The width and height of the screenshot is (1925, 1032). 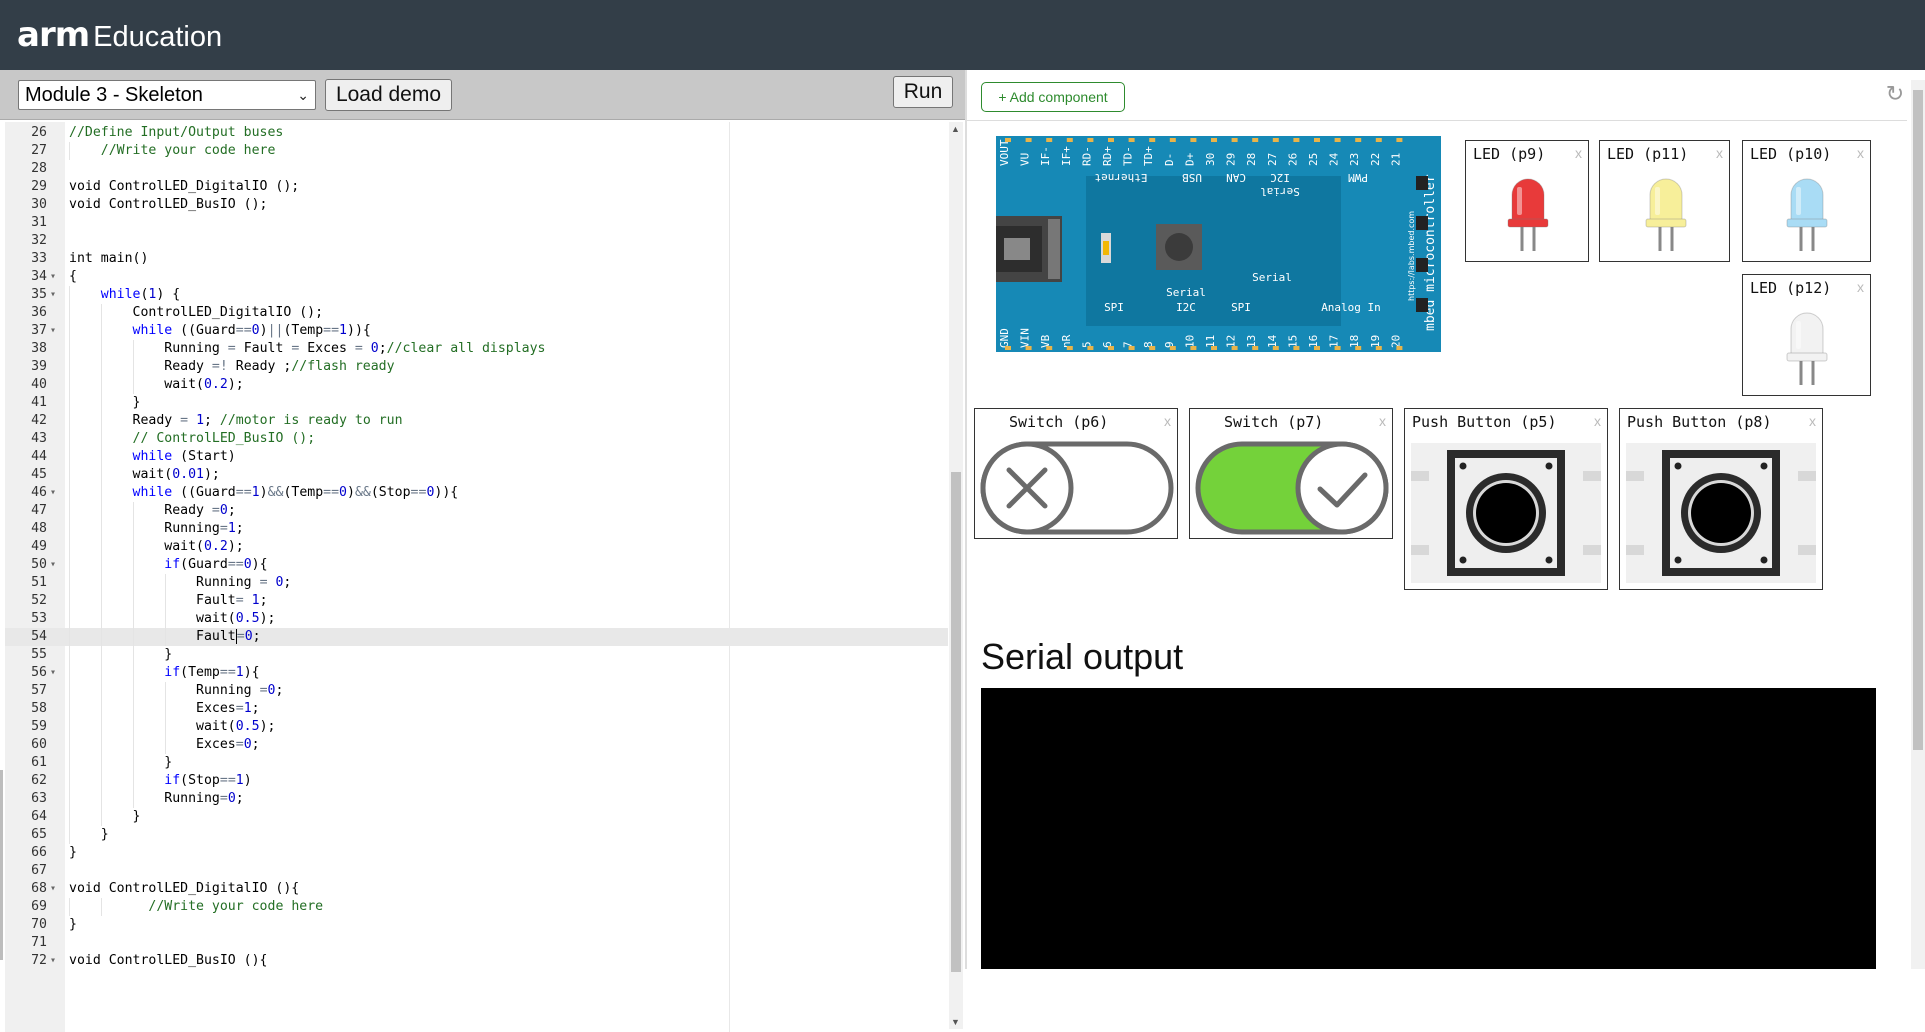 I want to click on code-line: 66}, so click(x=476, y=853).